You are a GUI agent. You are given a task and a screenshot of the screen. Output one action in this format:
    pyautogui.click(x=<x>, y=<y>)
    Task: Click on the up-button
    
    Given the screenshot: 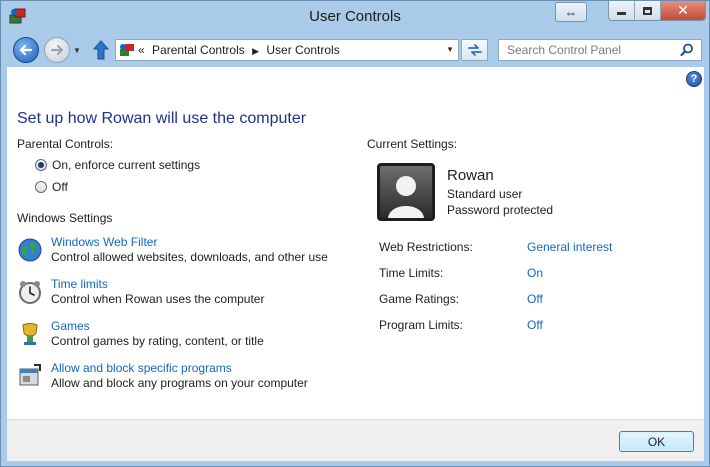 What is the action you would take?
    pyautogui.click(x=101, y=50)
    